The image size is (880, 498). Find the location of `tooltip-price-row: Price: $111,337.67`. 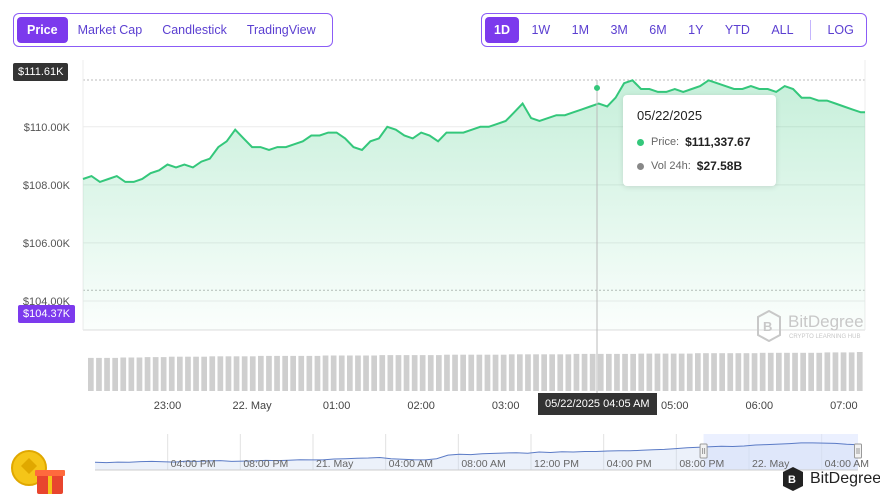

tooltip-price-row: Price: $111,337.67 is located at coordinates (699, 142).